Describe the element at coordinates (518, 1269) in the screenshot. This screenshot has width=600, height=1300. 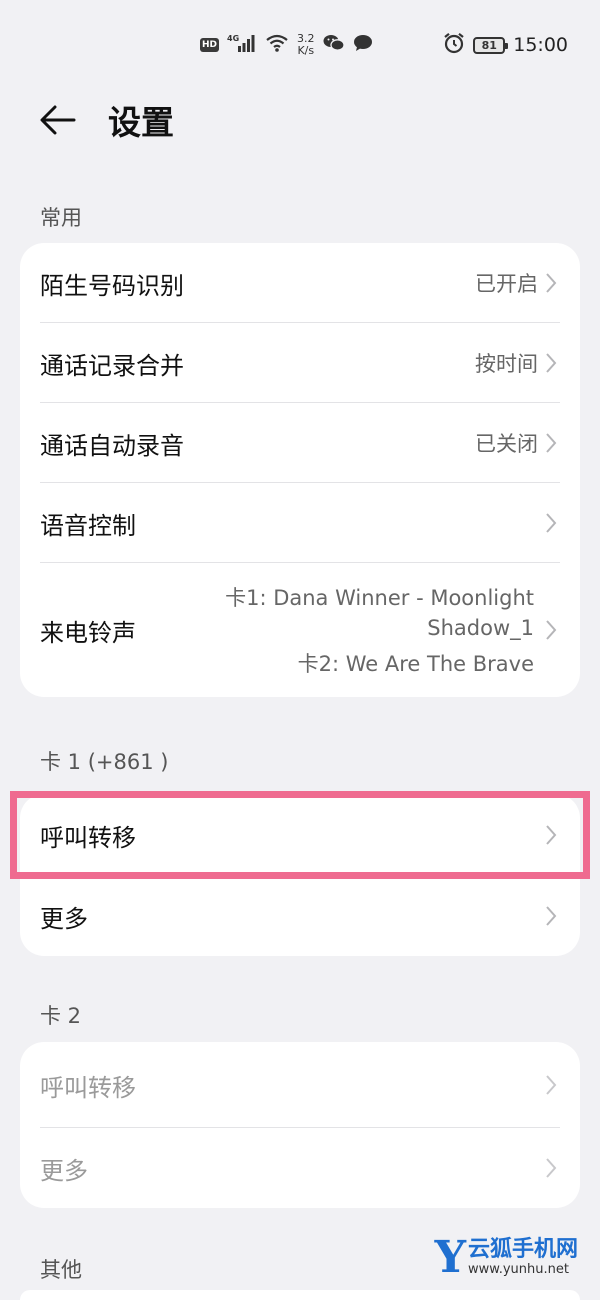
I see `watermark-url: www.yunhu.net` at that location.